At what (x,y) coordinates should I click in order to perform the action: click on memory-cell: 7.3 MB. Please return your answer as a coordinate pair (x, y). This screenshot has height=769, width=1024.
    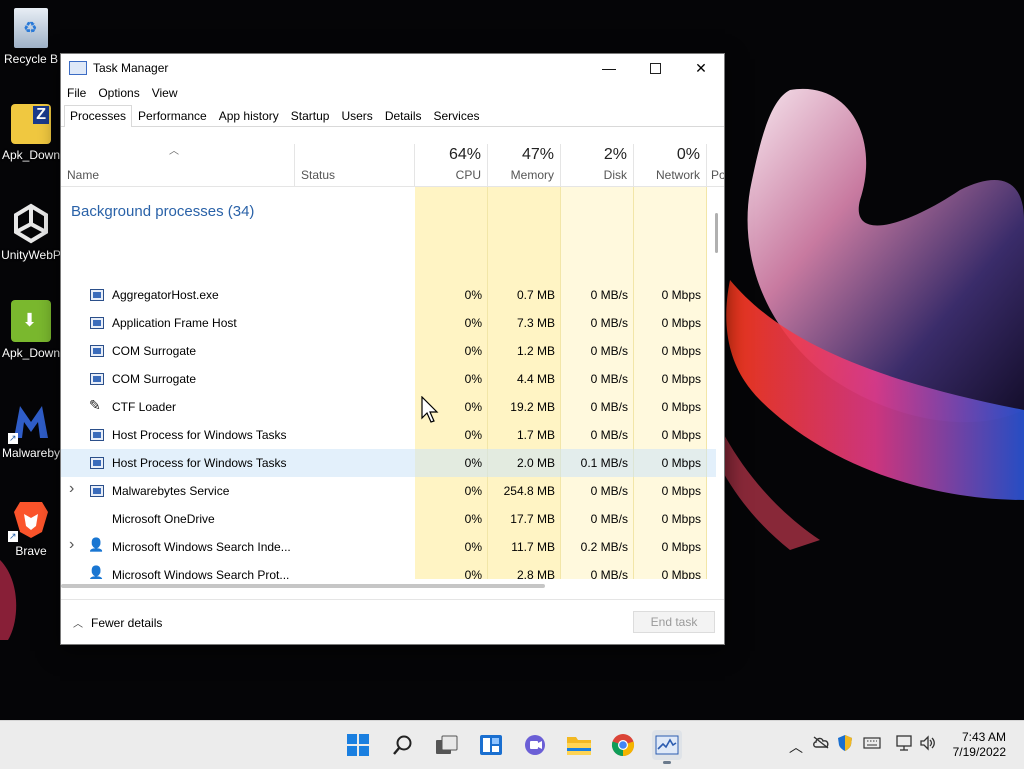
    Looking at the image, I should click on (535, 323).